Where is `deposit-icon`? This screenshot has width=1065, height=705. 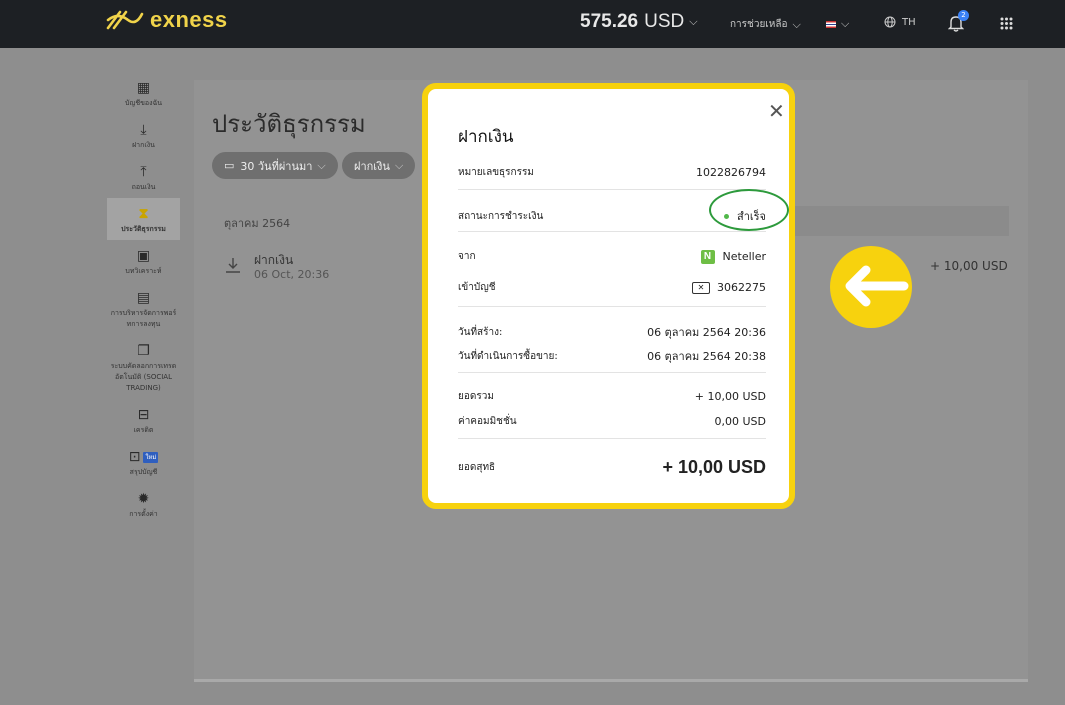
deposit-icon is located at coordinates (233, 265).